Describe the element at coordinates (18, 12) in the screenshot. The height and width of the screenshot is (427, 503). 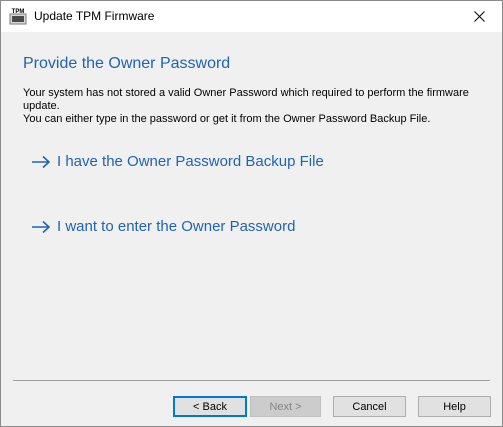
I see `tpm-icon-label: TPM` at that location.